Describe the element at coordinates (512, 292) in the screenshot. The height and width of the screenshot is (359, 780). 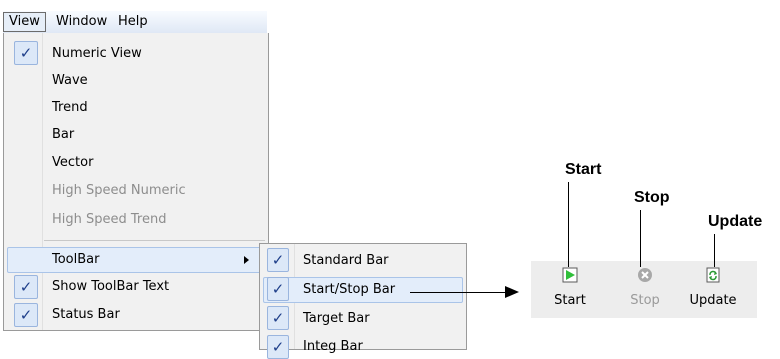
I see `pointer-arrowhead-icon` at that location.